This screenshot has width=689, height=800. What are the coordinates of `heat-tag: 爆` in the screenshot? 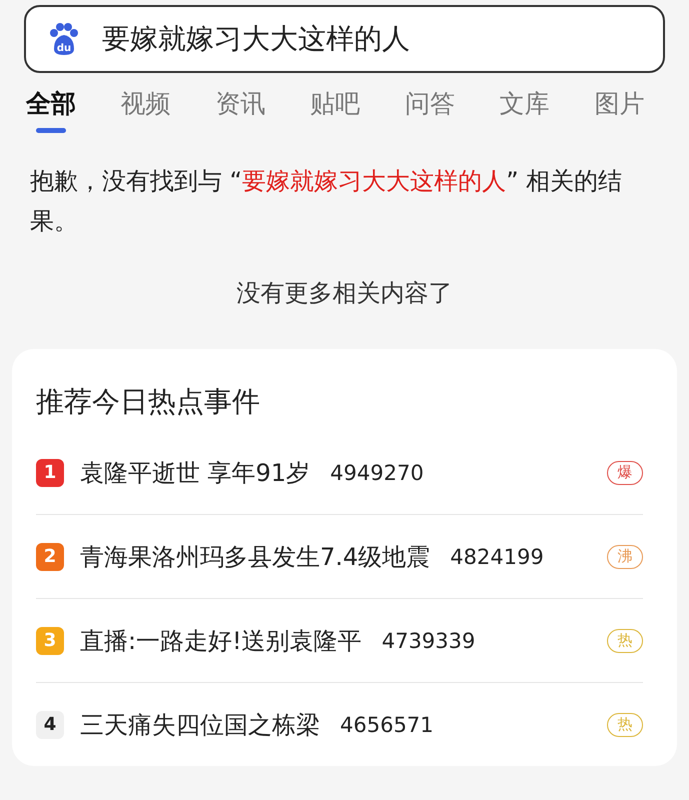 It's located at (625, 472).